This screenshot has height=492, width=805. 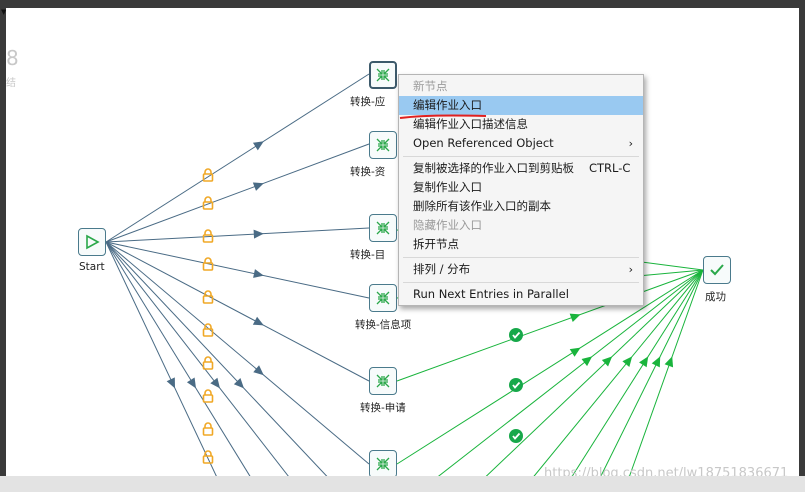 What do you see at coordinates (521, 269) in the screenshot?
I see `menu-item-align-distribute: 排列 / 分布 ›` at bounding box center [521, 269].